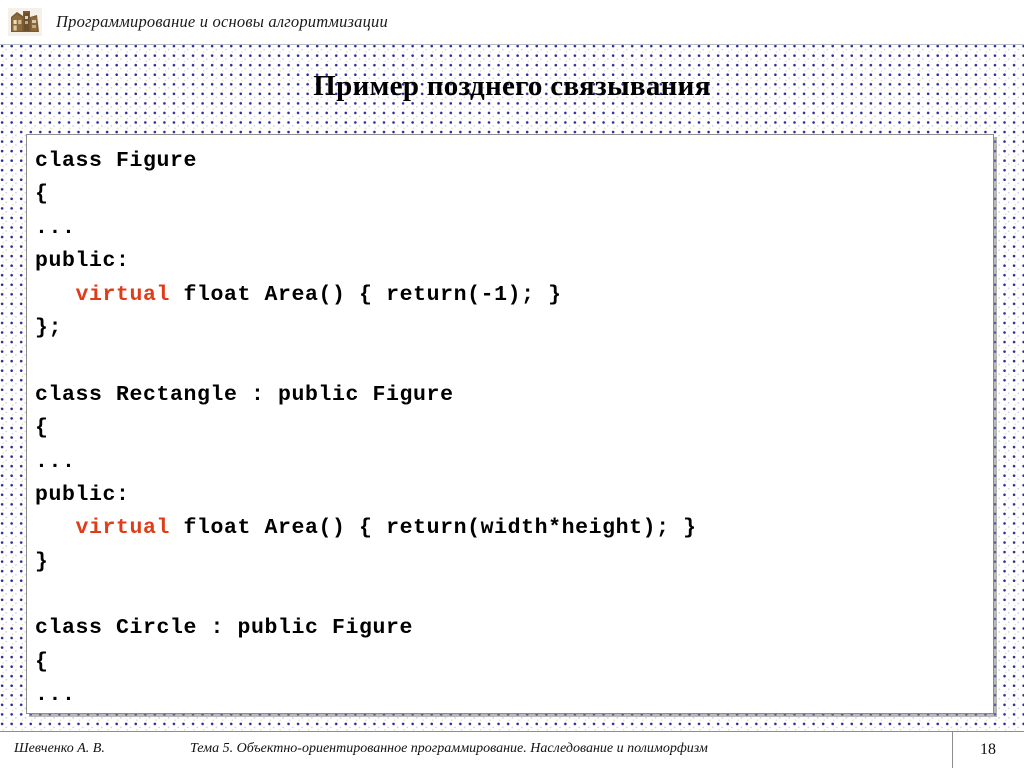 This screenshot has width=1024, height=768. Describe the element at coordinates (512, 86) in the screenshot. I see `page-title: Пример позднего связывания` at that location.